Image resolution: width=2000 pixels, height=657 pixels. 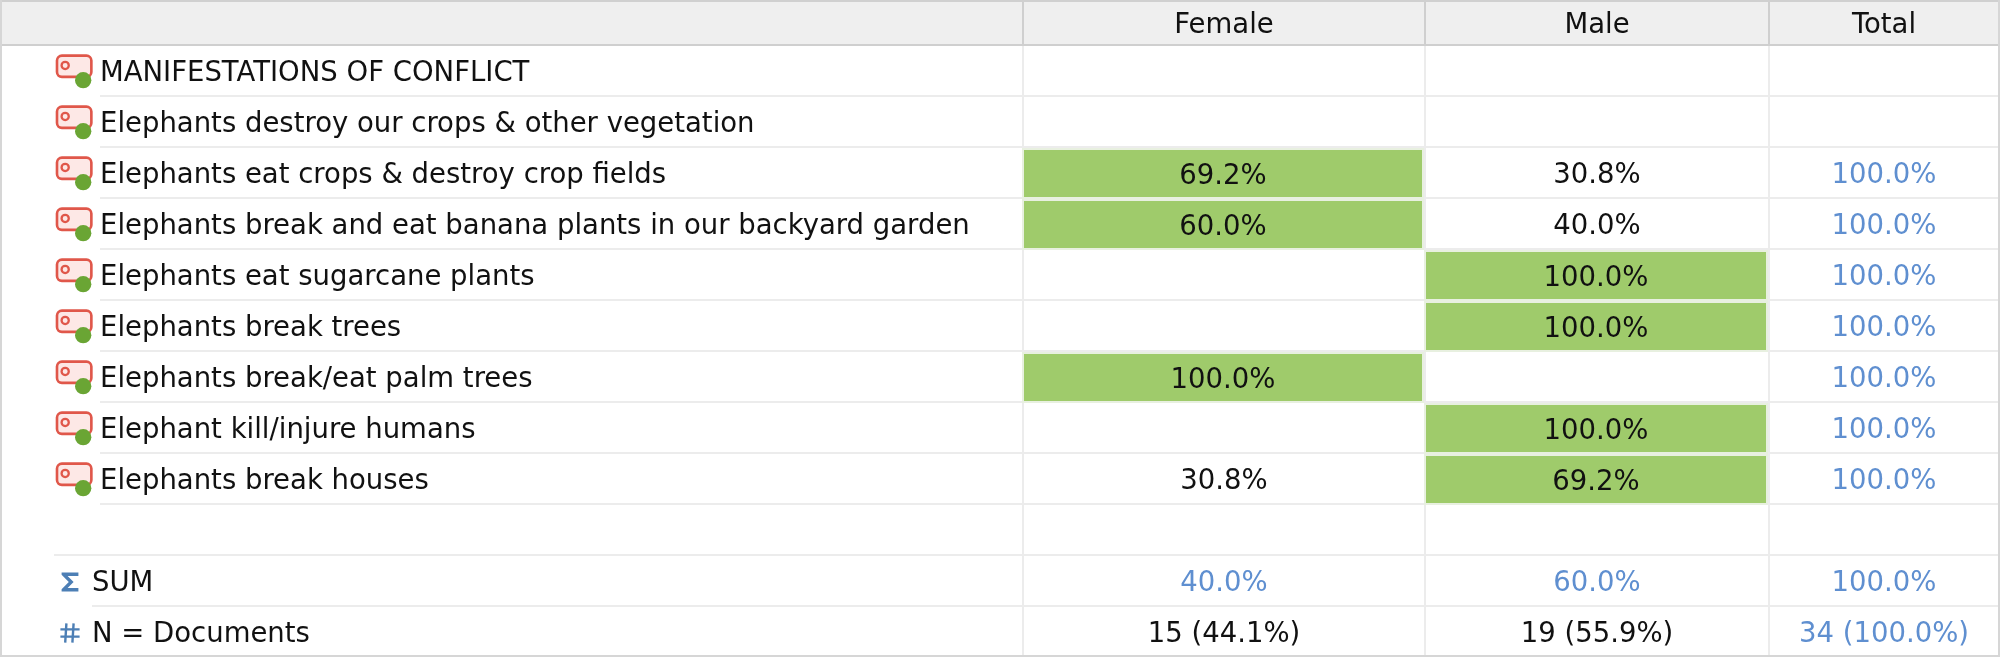 I want to click on code-label: Elephants break trees, so click(x=561, y=326).